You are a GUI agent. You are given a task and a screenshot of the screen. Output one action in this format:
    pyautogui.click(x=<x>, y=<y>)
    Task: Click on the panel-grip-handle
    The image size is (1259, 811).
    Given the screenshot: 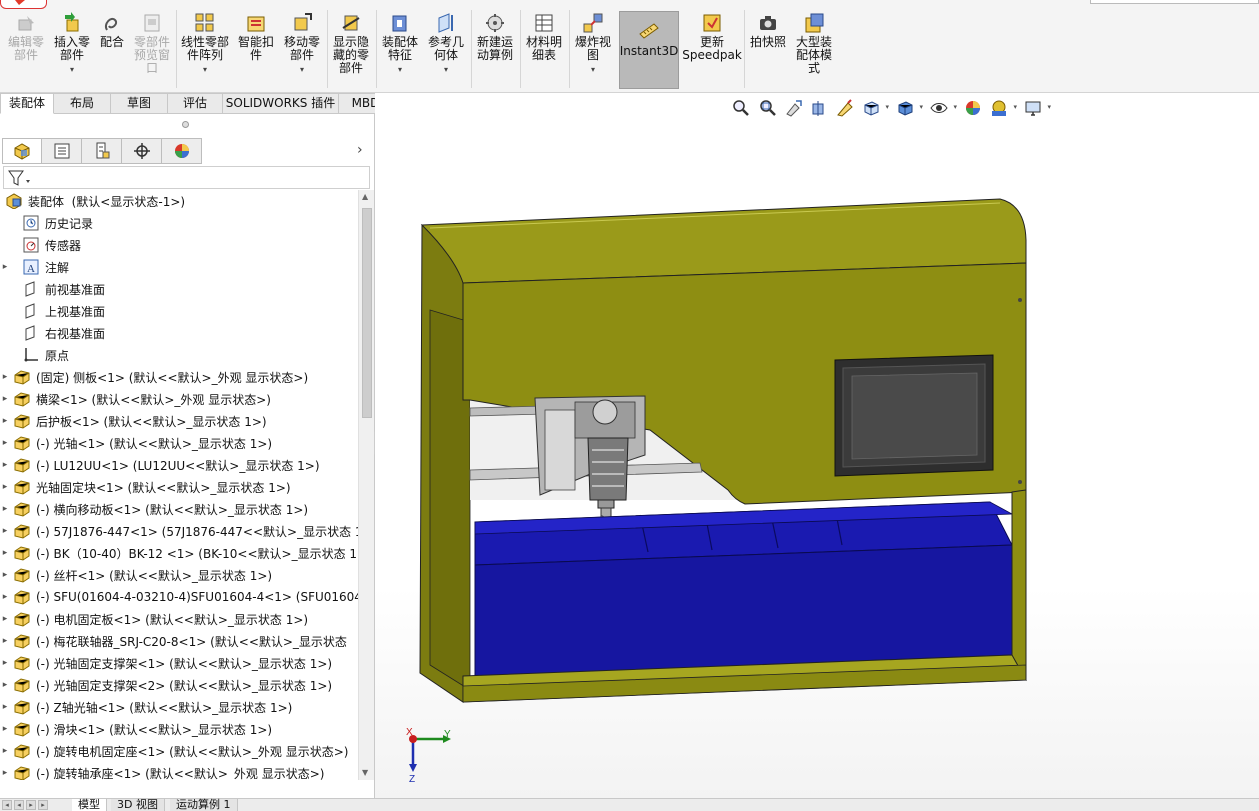 What is the action you would take?
    pyautogui.click(x=185, y=124)
    